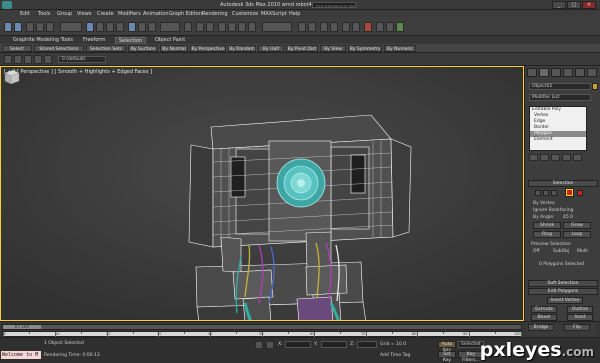  Describe the element at coordinates (447, 347) in the screenshot. I see `auto-key-button: Auto Key` at that location.